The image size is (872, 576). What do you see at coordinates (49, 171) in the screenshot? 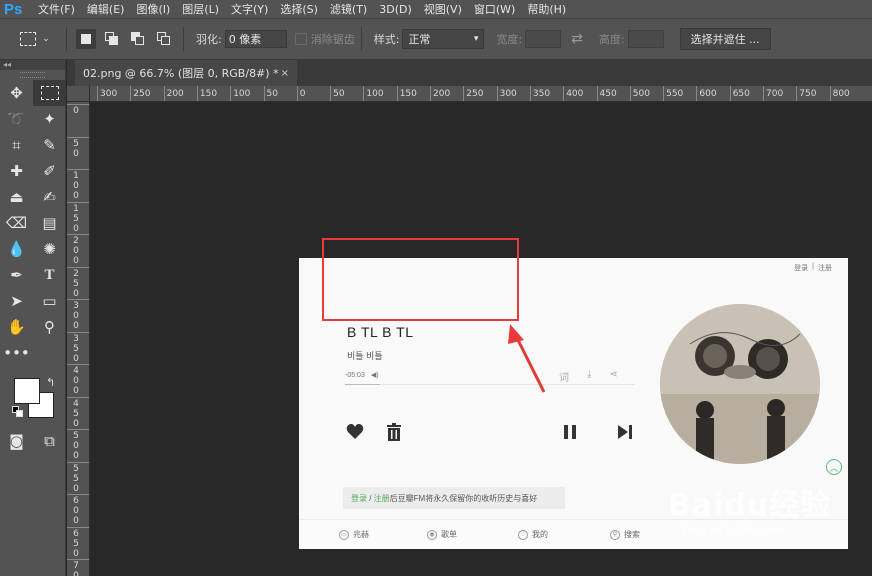
I see `brush-tool-icon: ✐` at bounding box center [49, 171].